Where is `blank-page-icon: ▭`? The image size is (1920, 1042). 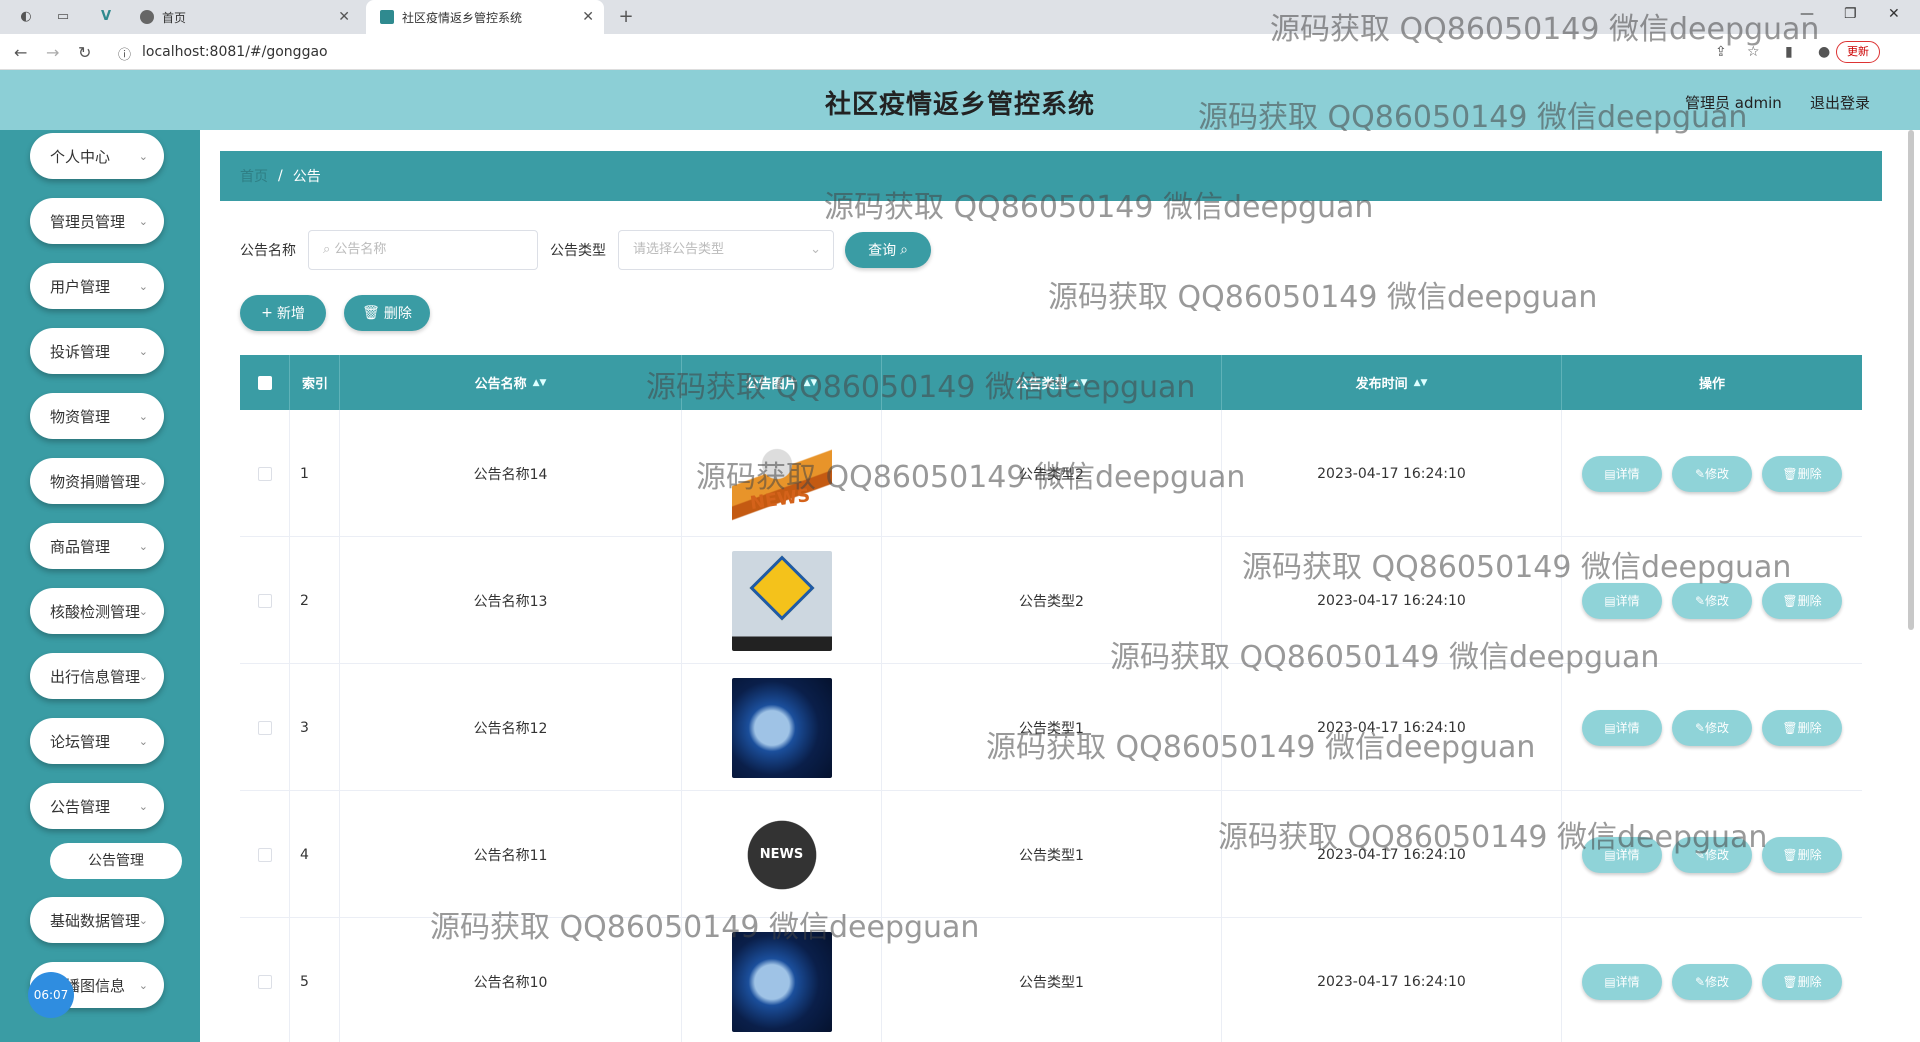
blank-page-icon: ▭ is located at coordinates (63, 17).